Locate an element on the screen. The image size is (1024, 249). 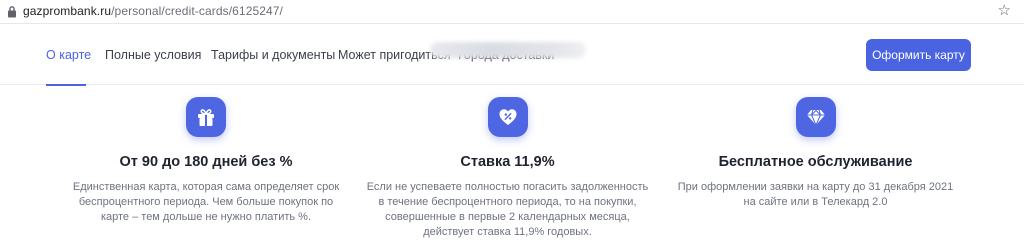
apply-card-button: Оформить карту is located at coordinates (918, 55).